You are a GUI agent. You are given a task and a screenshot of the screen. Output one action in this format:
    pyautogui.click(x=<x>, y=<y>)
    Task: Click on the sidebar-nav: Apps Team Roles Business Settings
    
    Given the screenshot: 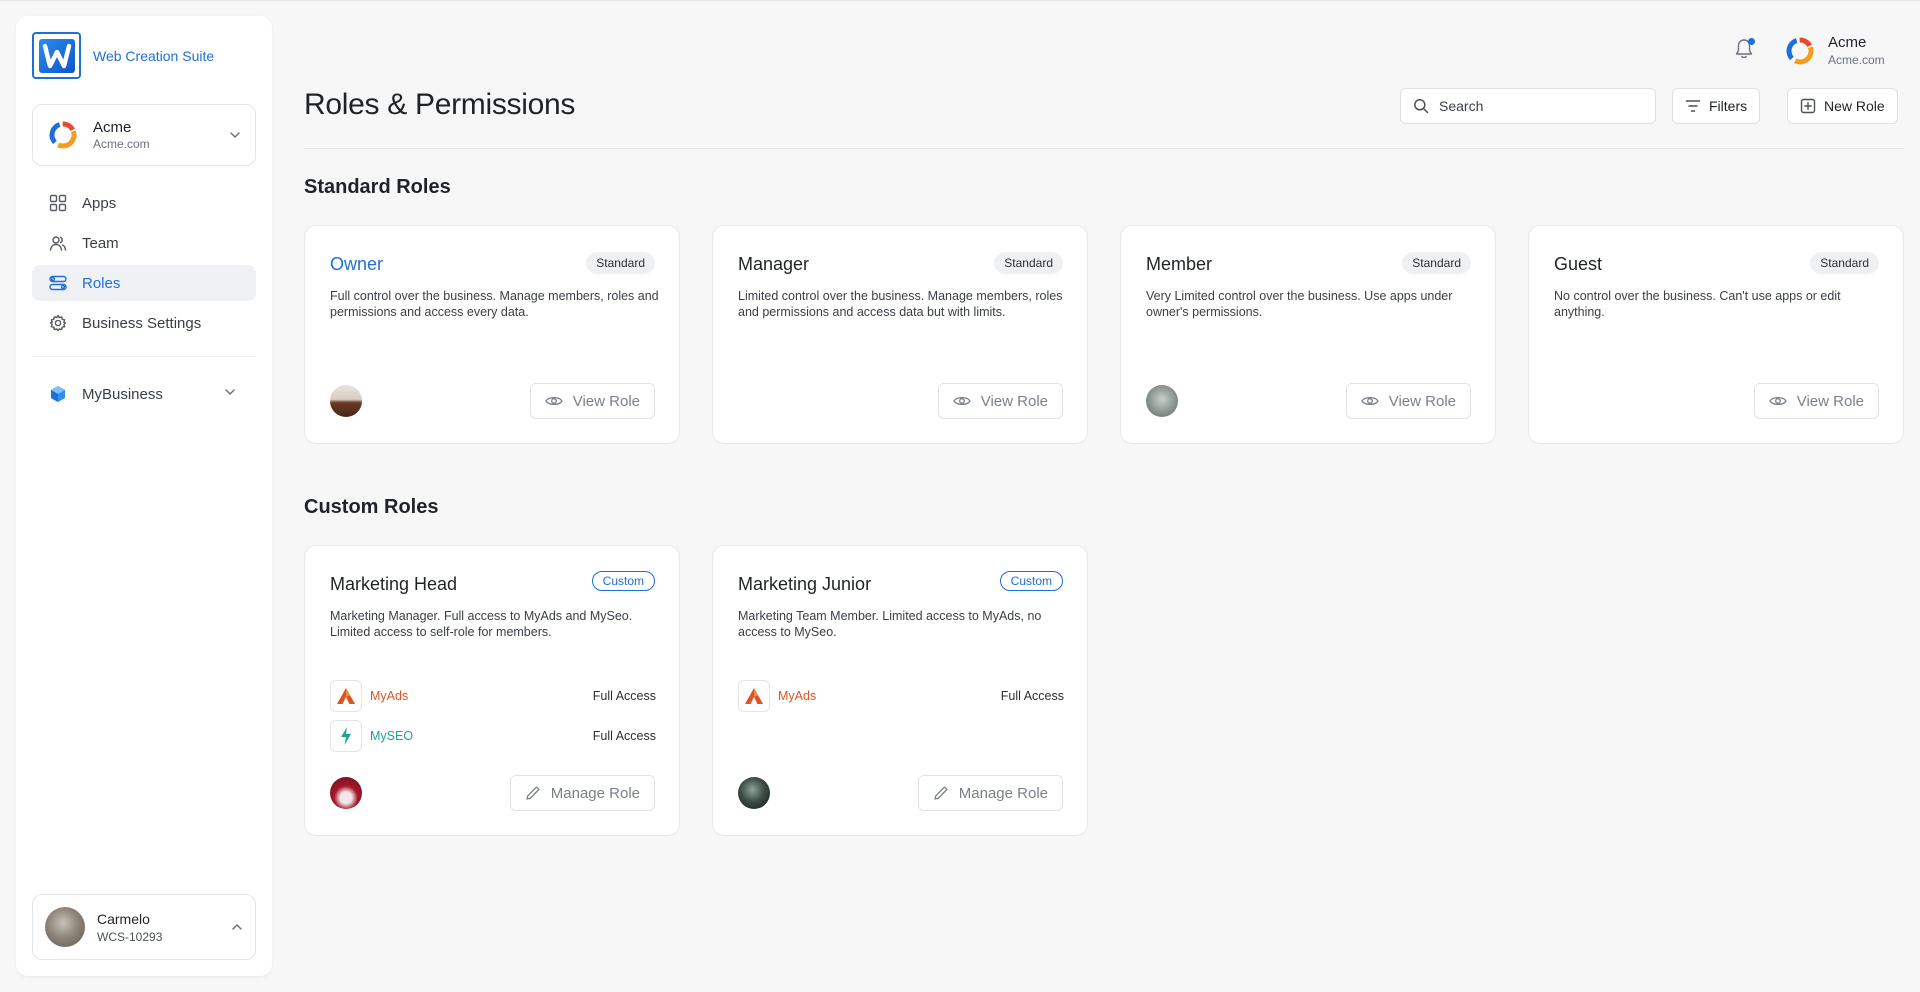 What is the action you would take?
    pyautogui.click(x=144, y=265)
    